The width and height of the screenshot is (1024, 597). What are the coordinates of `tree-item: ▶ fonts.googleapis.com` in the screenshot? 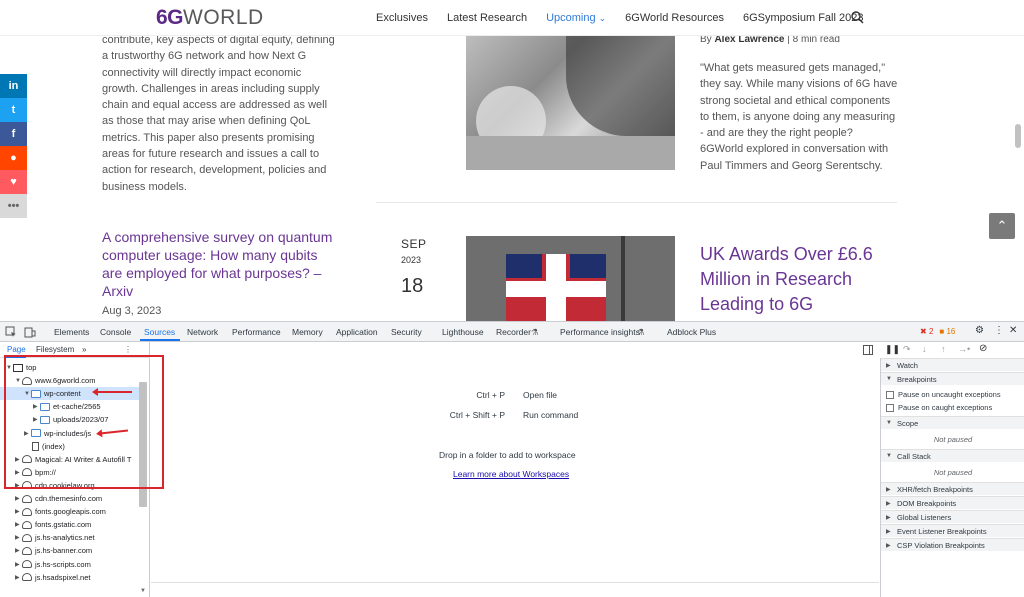 It's located at (69, 511).